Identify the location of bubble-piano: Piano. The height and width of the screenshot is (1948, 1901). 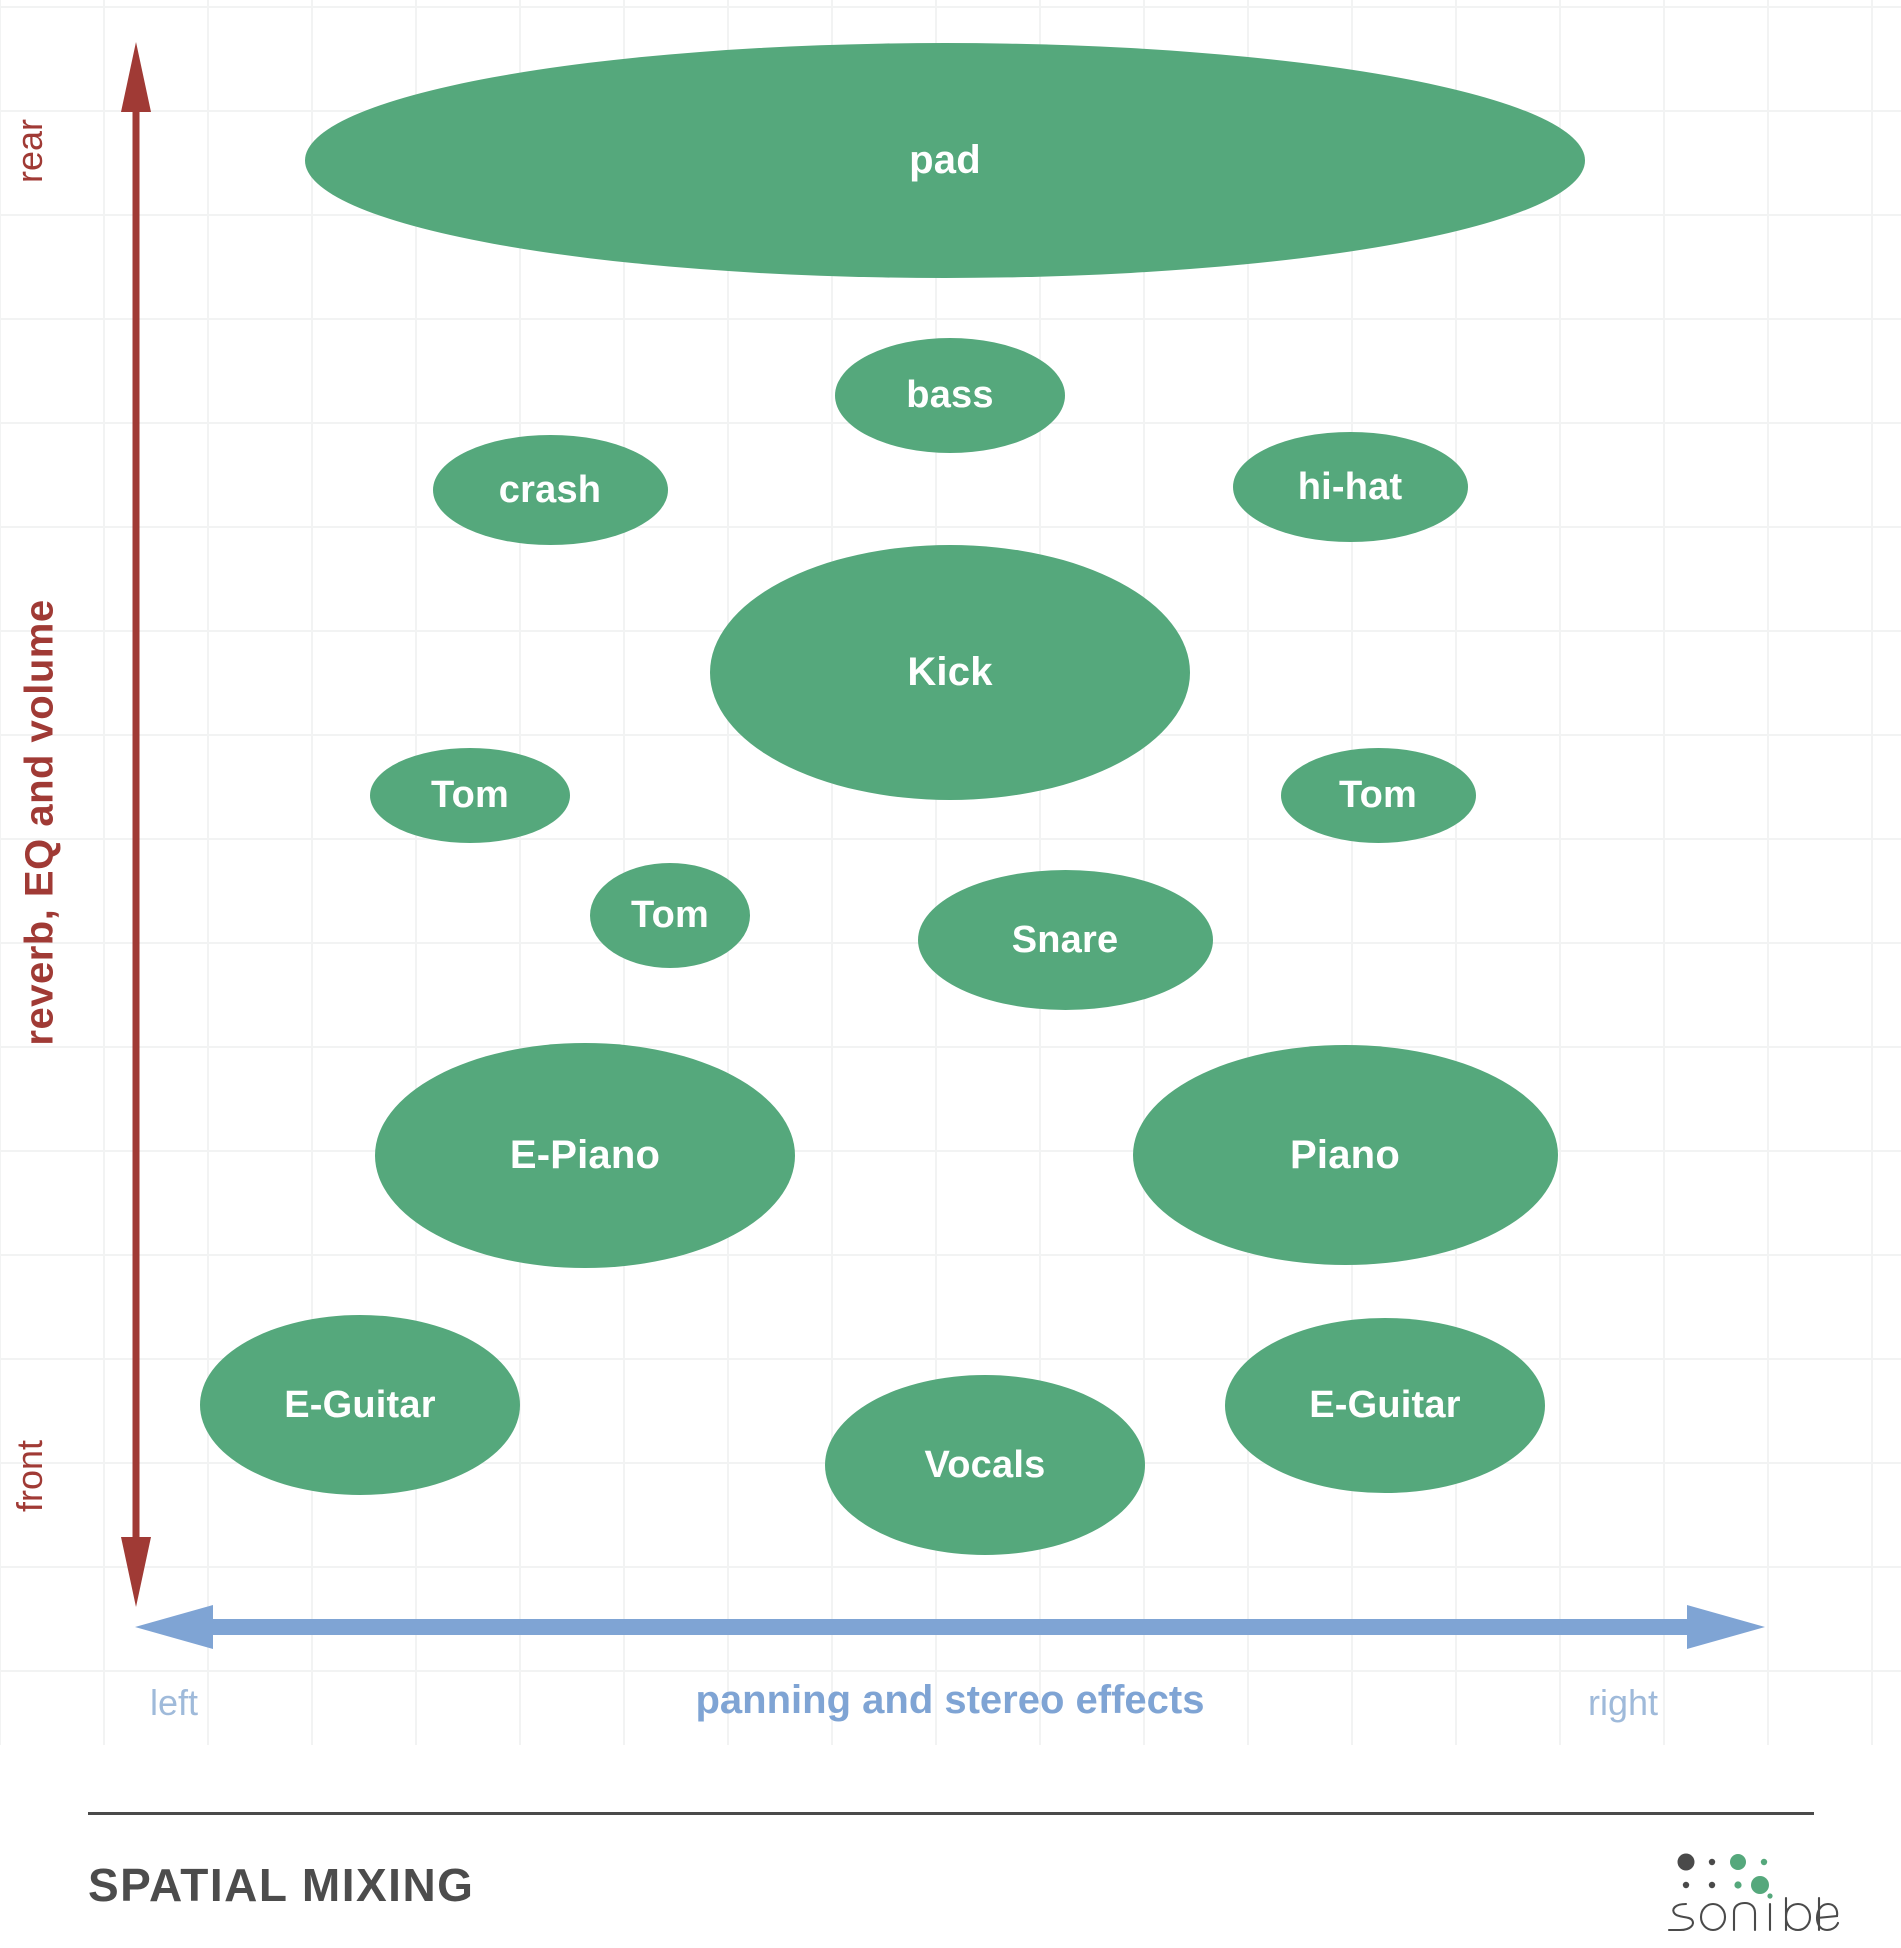
(1345, 1155).